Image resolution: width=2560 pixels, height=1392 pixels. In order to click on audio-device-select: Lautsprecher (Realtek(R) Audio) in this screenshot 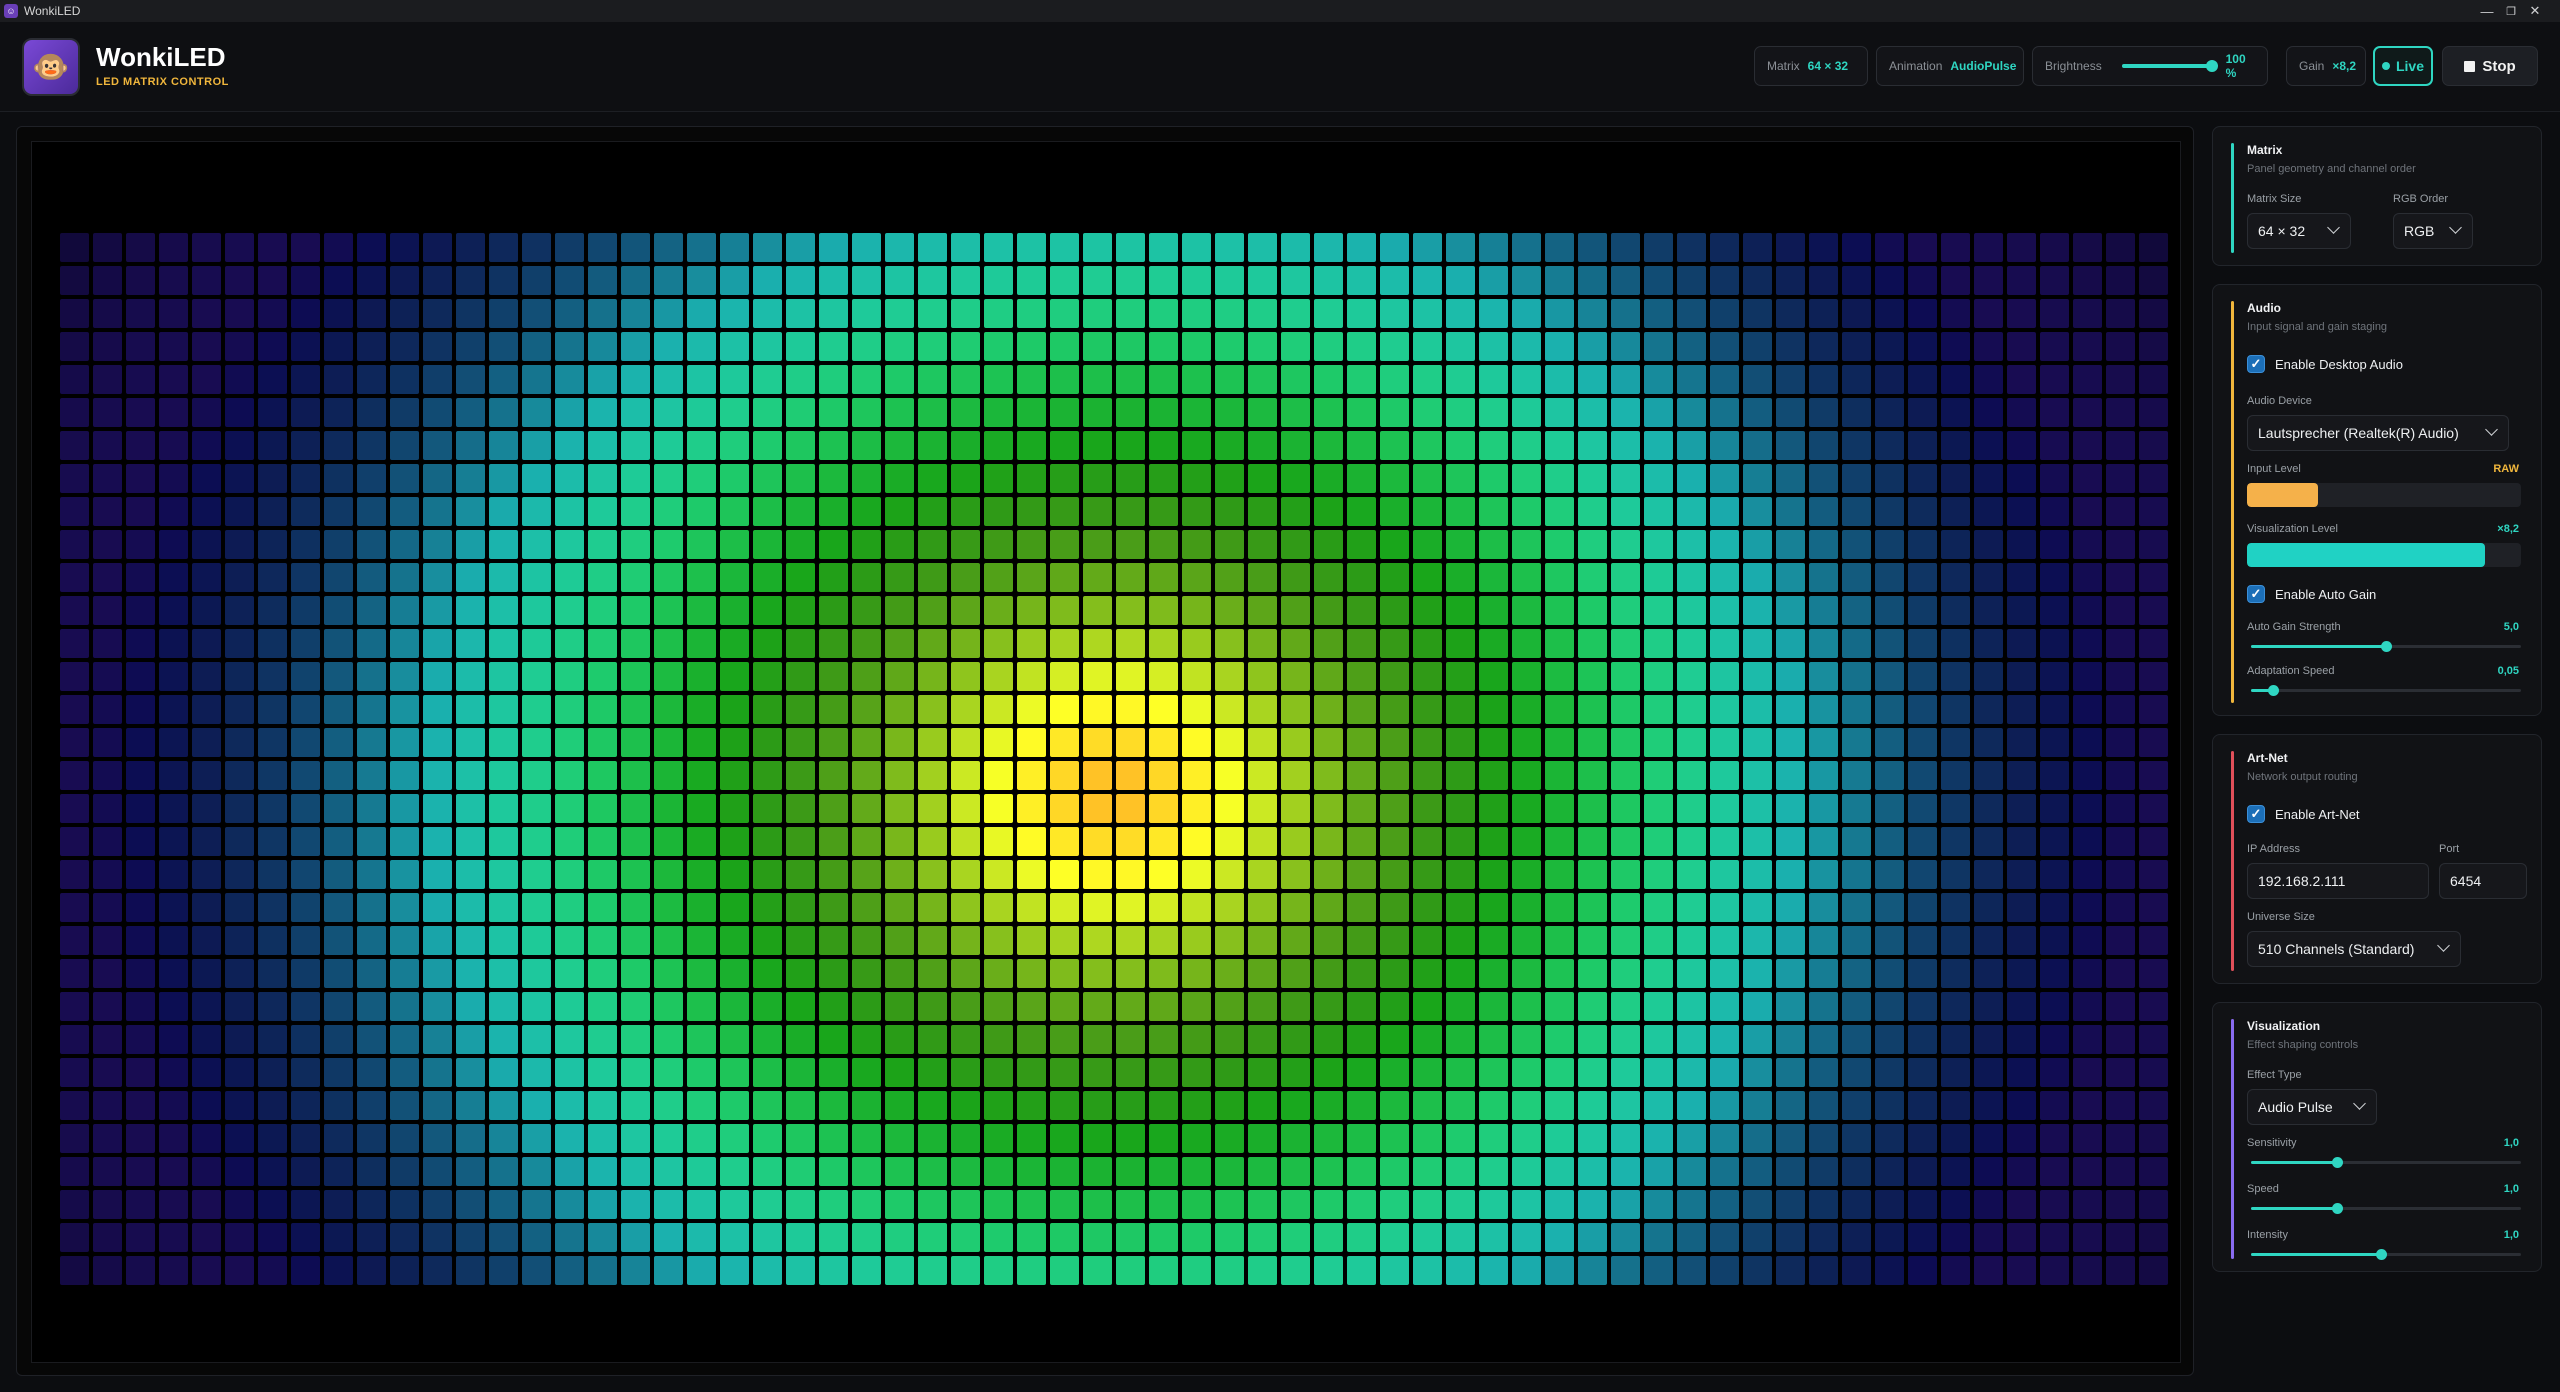, I will do `click(2378, 433)`.